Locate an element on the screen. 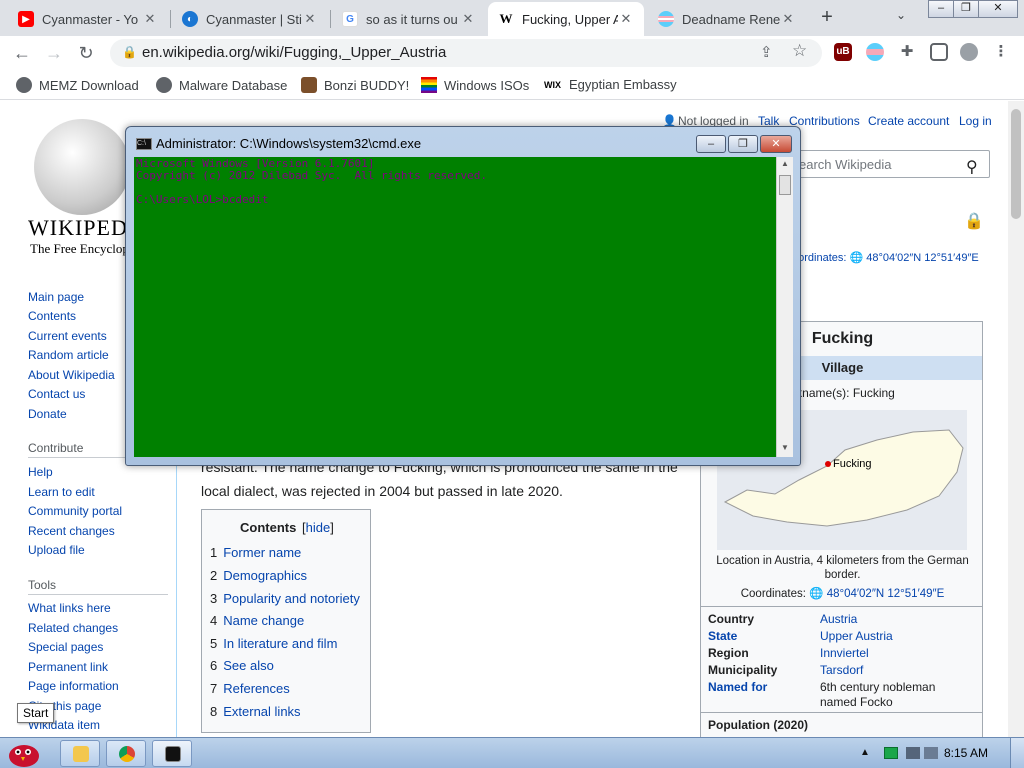 The height and width of the screenshot is (768, 1024). toc-label: Name change is located at coordinates (263, 620).